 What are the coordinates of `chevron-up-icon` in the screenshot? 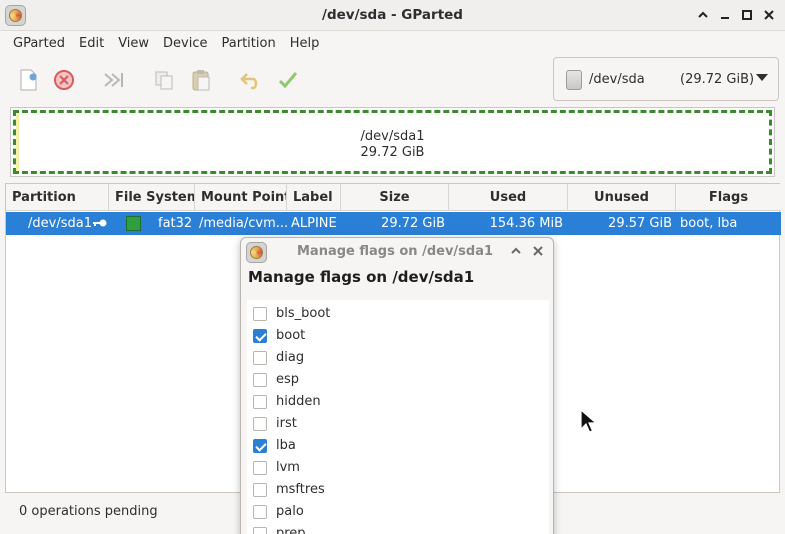 It's located at (516, 250).